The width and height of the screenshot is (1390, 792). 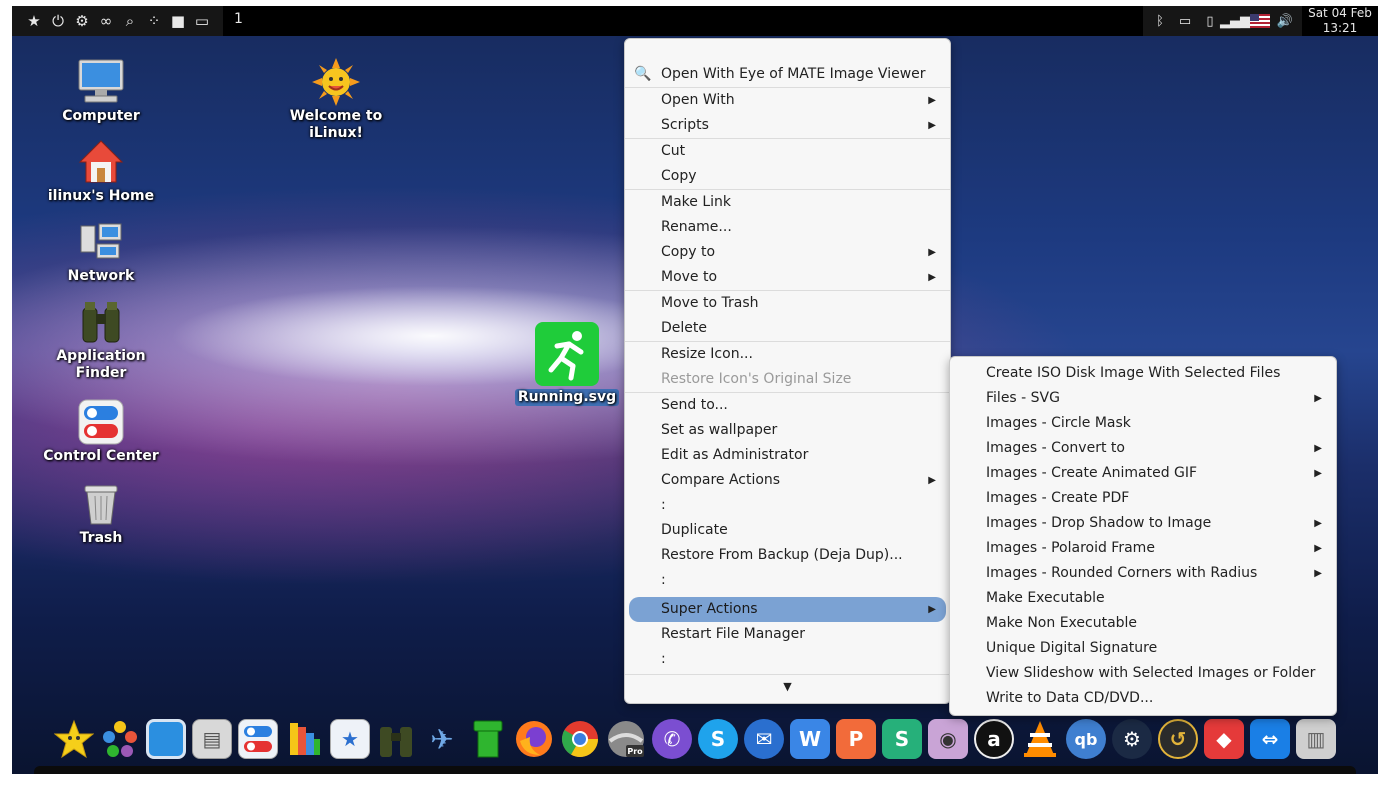 What do you see at coordinates (1185, 21) in the screenshot?
I see `battery-icon: ▭` at bounding box center [1185, 21].